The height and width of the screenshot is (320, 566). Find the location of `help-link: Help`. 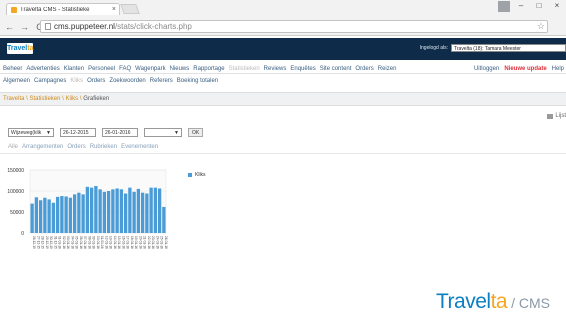

help-link: Help is located at coordinates (558, 69).